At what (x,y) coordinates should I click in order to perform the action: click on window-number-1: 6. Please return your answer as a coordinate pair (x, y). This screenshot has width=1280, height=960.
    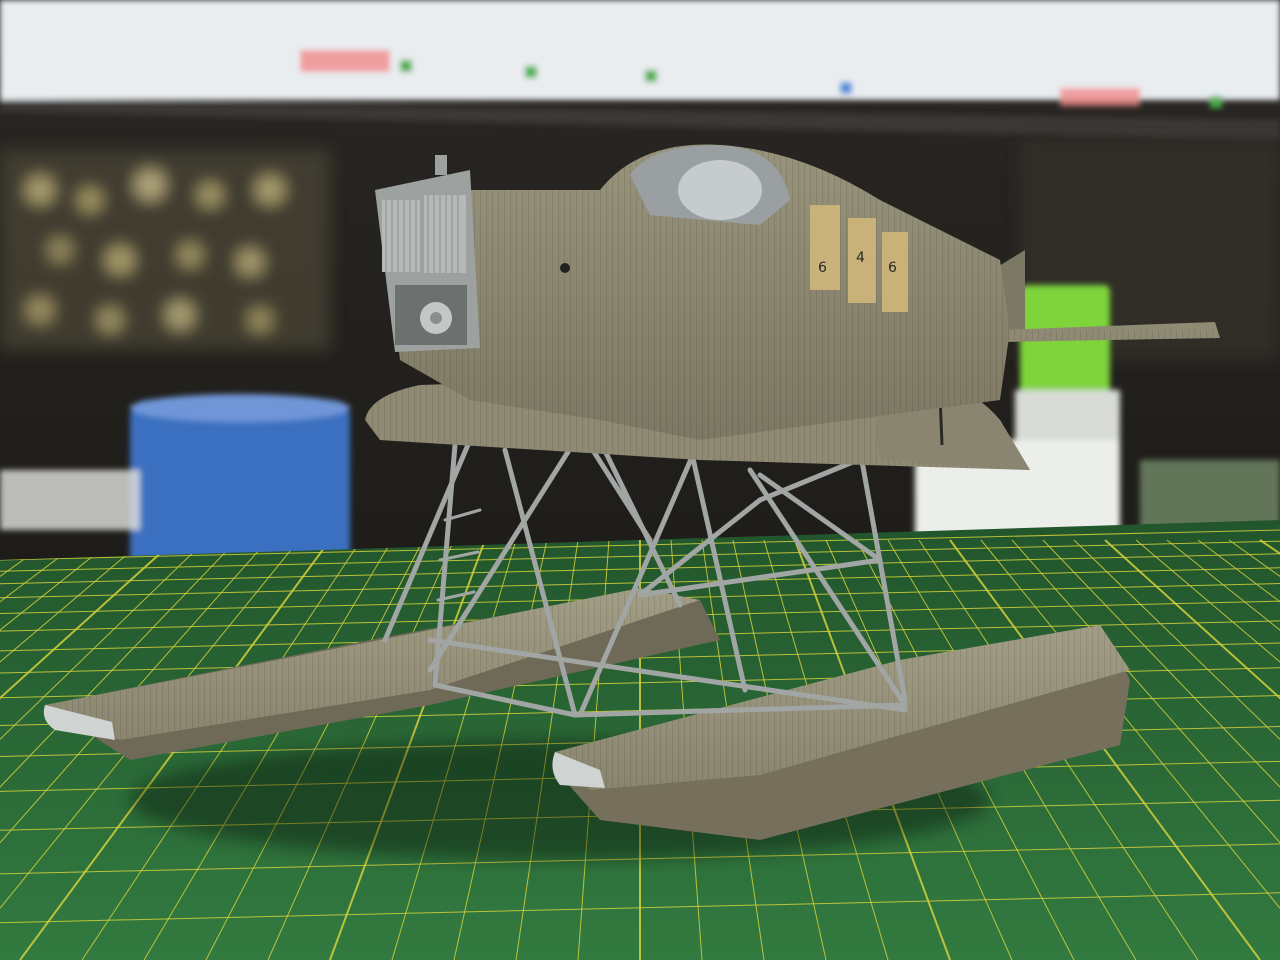
    Looking at the image, I should click on (822, 268).